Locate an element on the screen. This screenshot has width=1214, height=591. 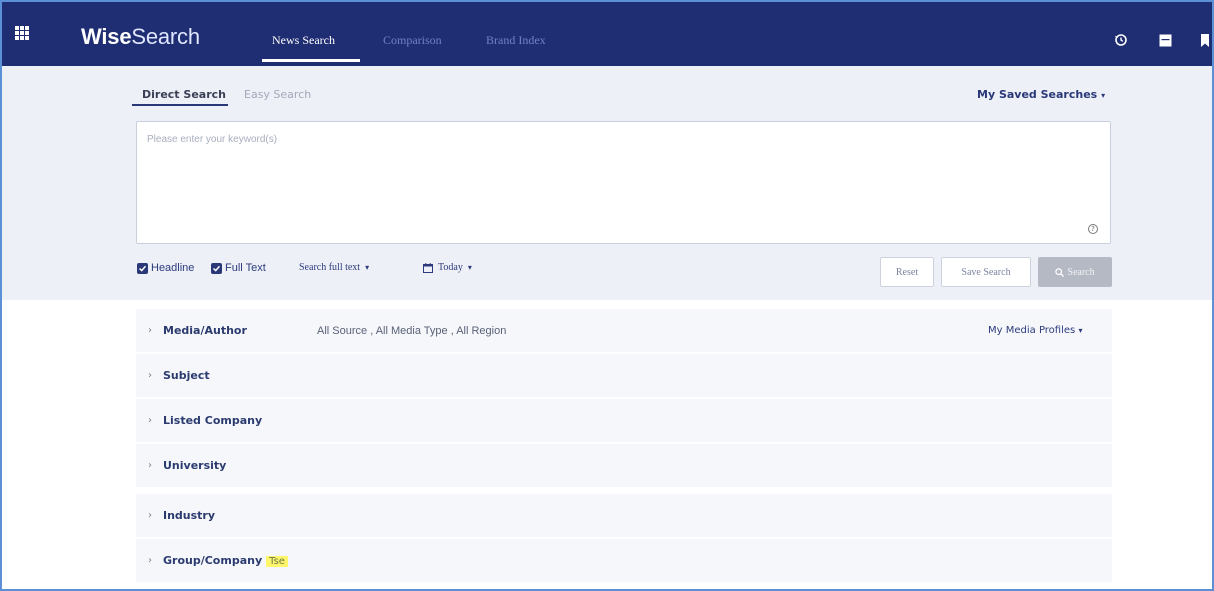
wisesearch-logo: WiseSearch is located at coordinates (140, 37).